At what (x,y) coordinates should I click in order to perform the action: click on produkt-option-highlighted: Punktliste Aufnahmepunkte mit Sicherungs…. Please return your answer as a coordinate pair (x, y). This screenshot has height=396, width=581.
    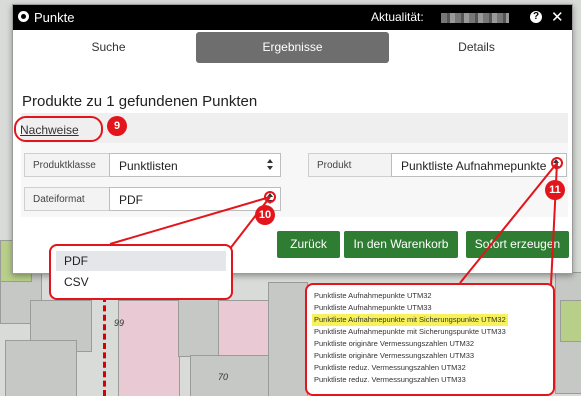
    Looking at the image, I should click on (410, 320).